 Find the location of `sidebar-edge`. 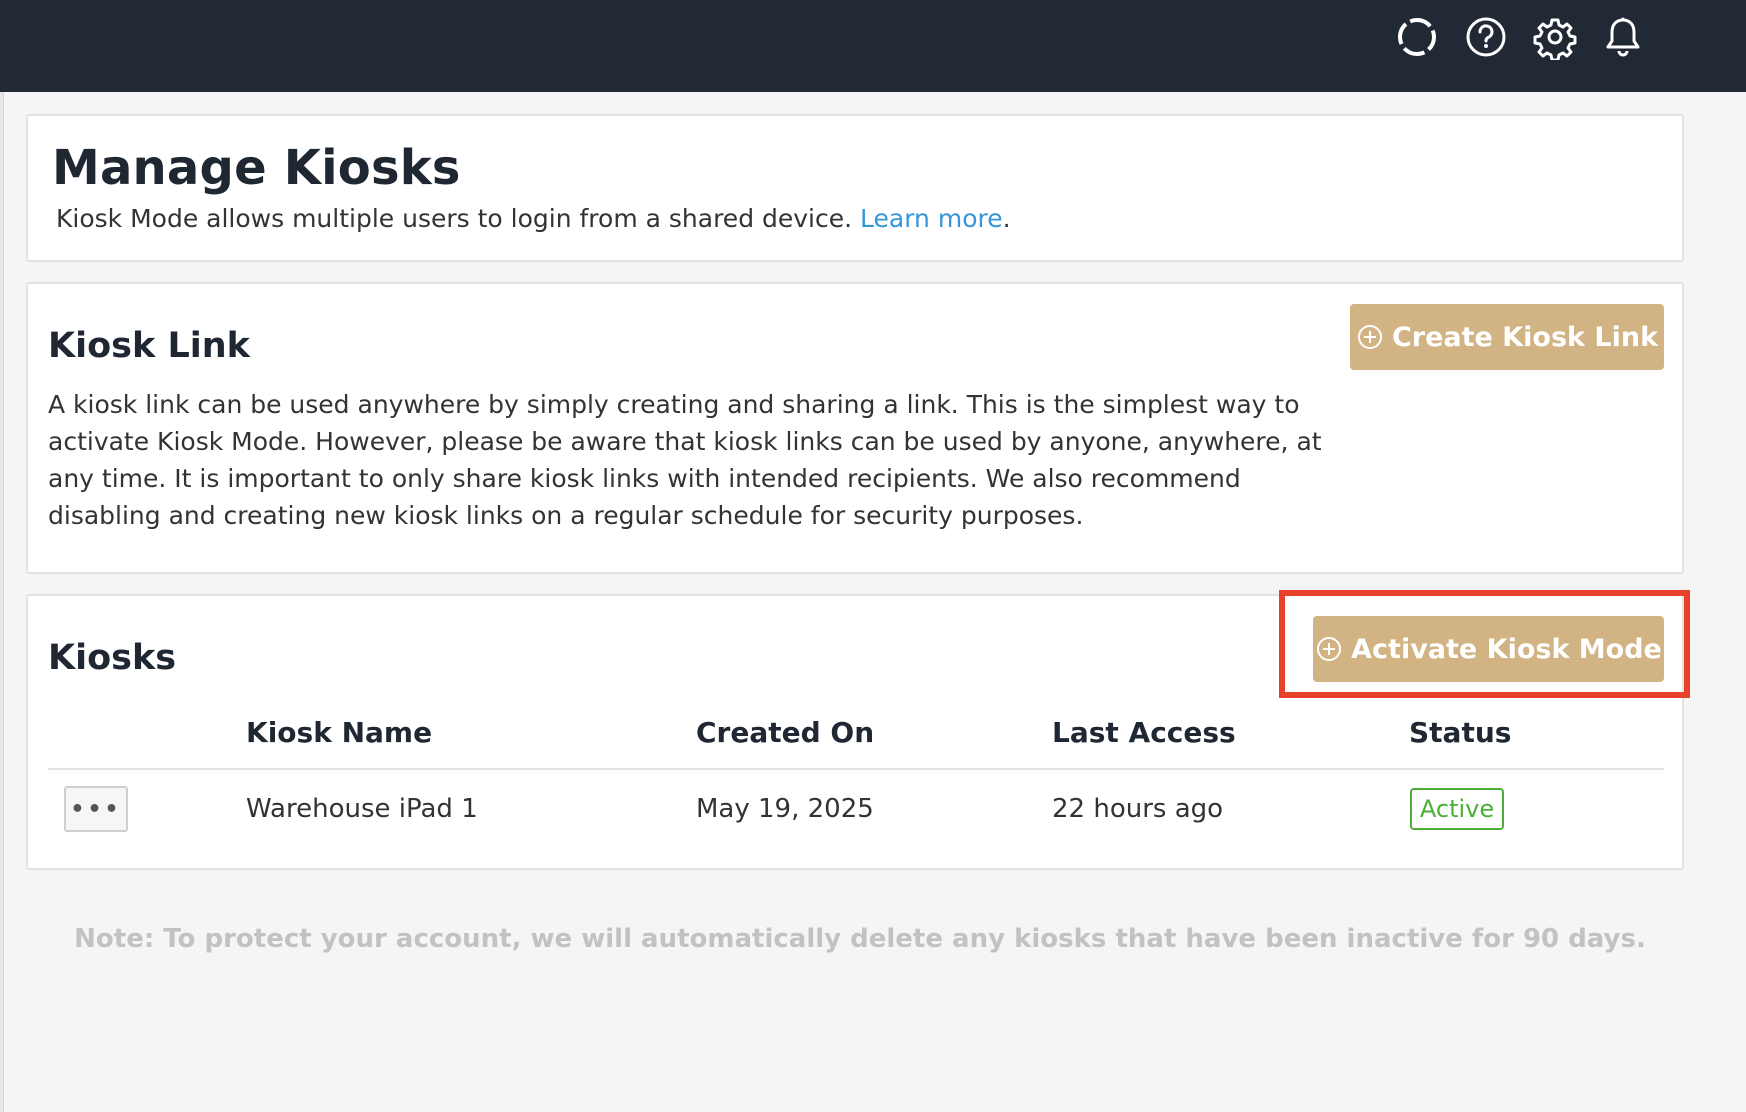

sidebar-edge is located at coordinates (2, 602).